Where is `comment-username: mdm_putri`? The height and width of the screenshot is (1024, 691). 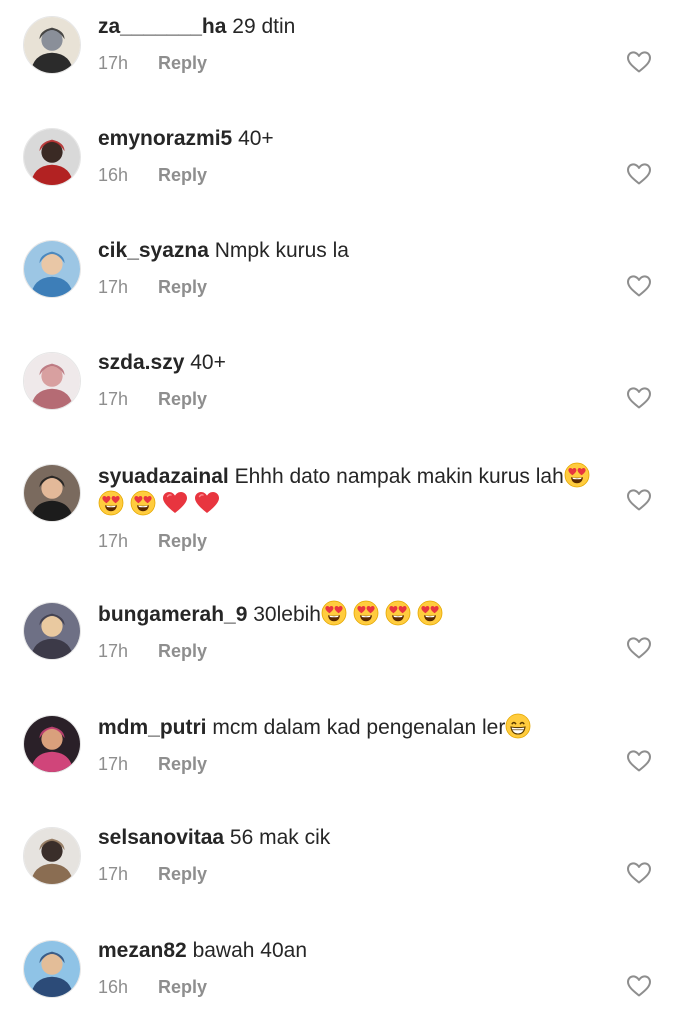 comment-username: mdm_putri is located at coordinates (152, 727).